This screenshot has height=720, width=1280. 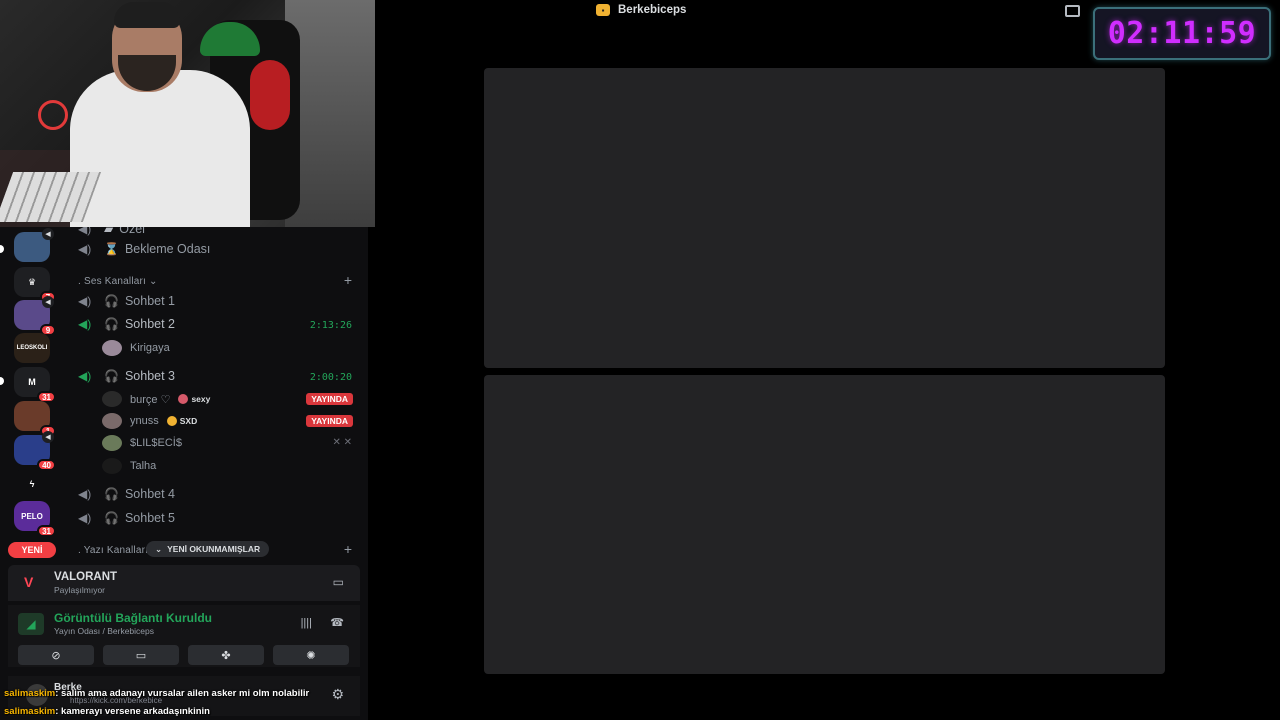 What do you see at coordinates (1072, 11) in the screenshot?
I see `inbox-icon` at bounding box center [1072, 11].